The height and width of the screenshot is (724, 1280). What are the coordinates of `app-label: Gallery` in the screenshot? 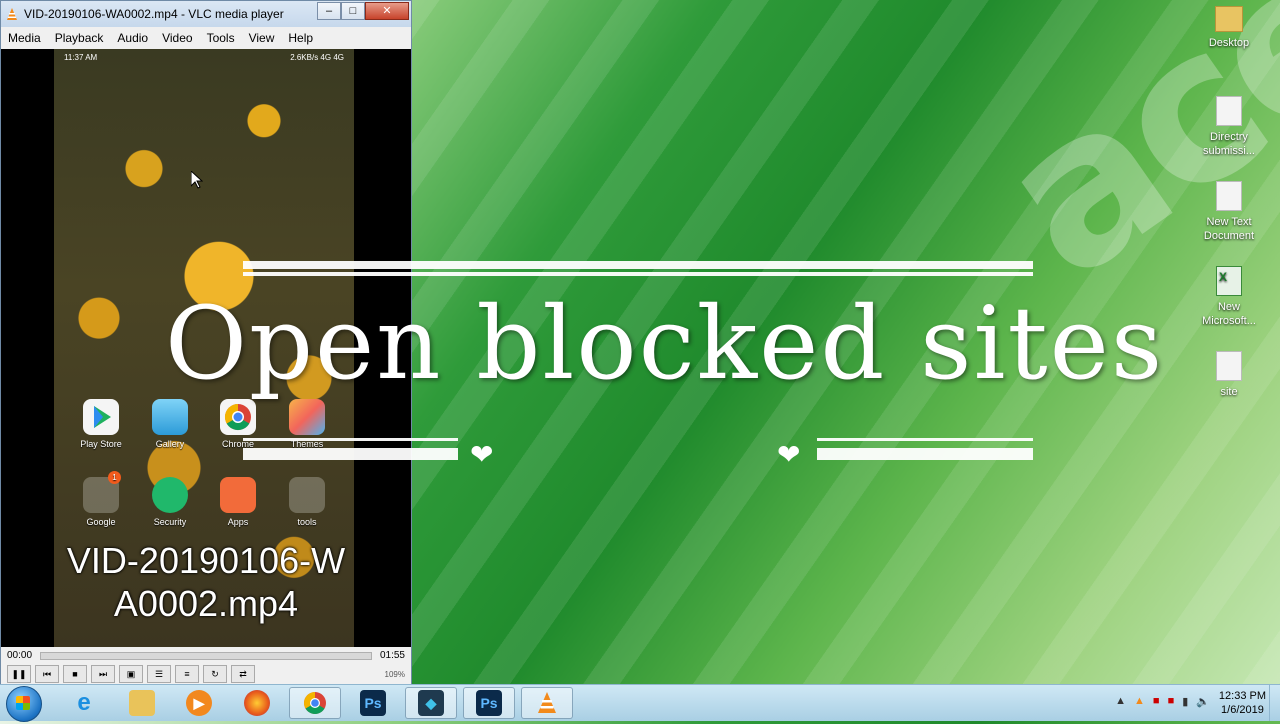 It's located at (170, 444).